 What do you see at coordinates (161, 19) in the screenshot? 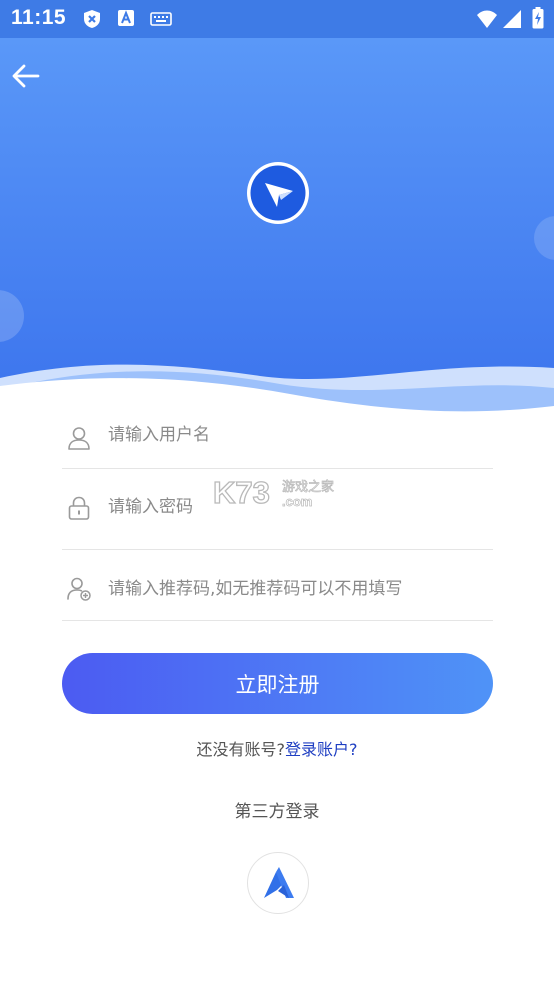
I see `keyboard-icon` at bounding box center [161, 19].